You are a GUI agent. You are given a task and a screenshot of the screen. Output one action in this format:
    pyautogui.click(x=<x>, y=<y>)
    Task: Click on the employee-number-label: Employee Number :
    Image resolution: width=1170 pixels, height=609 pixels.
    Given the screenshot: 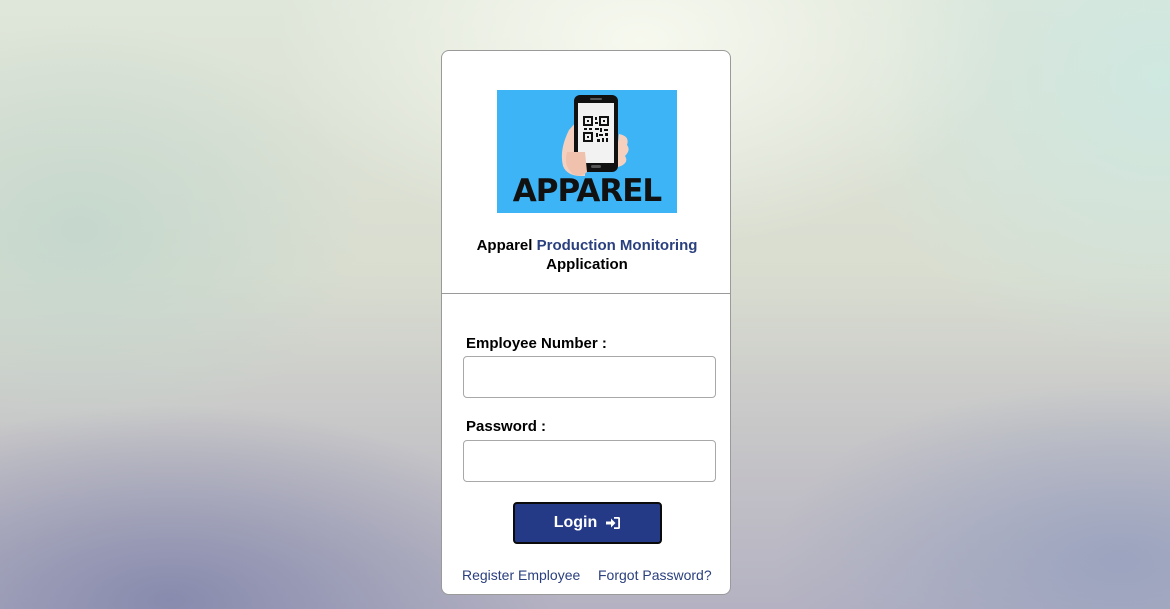 What is the action you would take?
    pyautogui.click(x=536, y=343)
    